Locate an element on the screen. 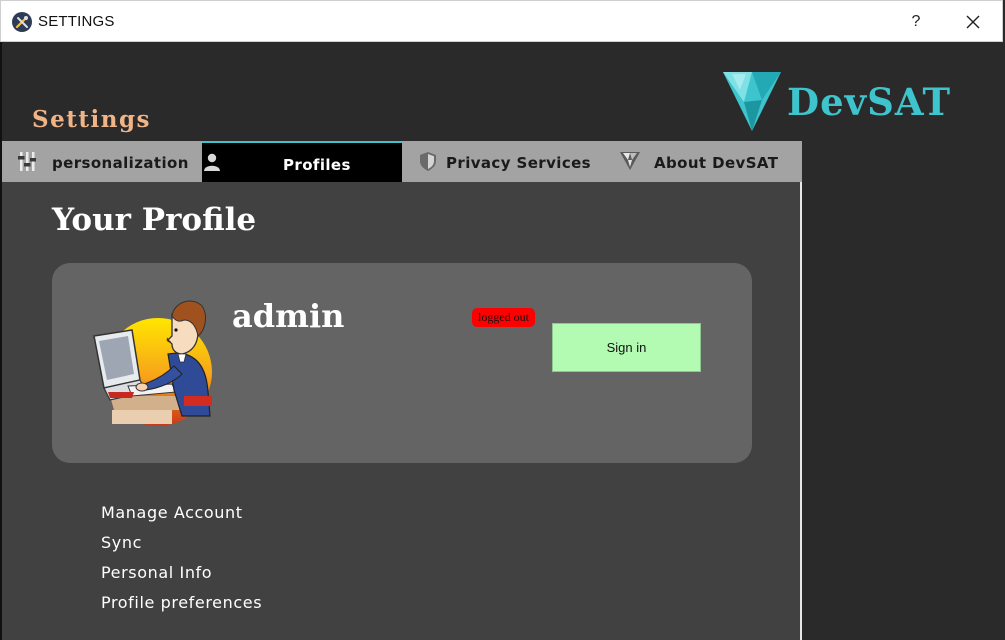 This screenshot has width=1005, height=640. tab-privacy-services: Privacy Services is located at coordinates (502, 161).